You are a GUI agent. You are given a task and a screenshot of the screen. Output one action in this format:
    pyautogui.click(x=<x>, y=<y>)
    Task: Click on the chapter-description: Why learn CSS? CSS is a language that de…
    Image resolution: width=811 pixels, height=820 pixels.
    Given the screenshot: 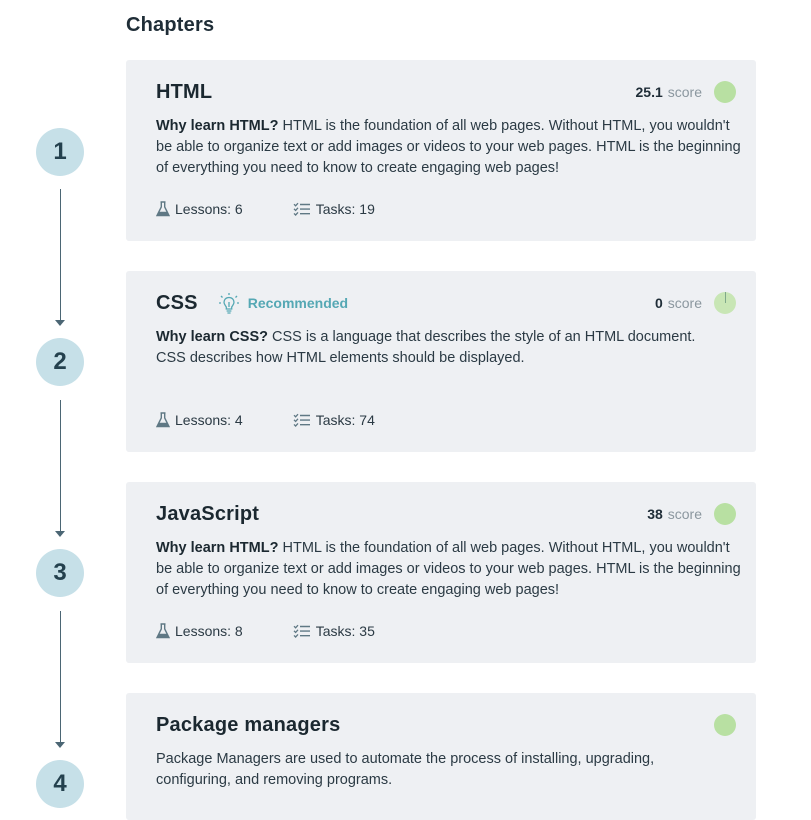 What is the action you would take?
    pyautogui.click(x=436, y=348)
    